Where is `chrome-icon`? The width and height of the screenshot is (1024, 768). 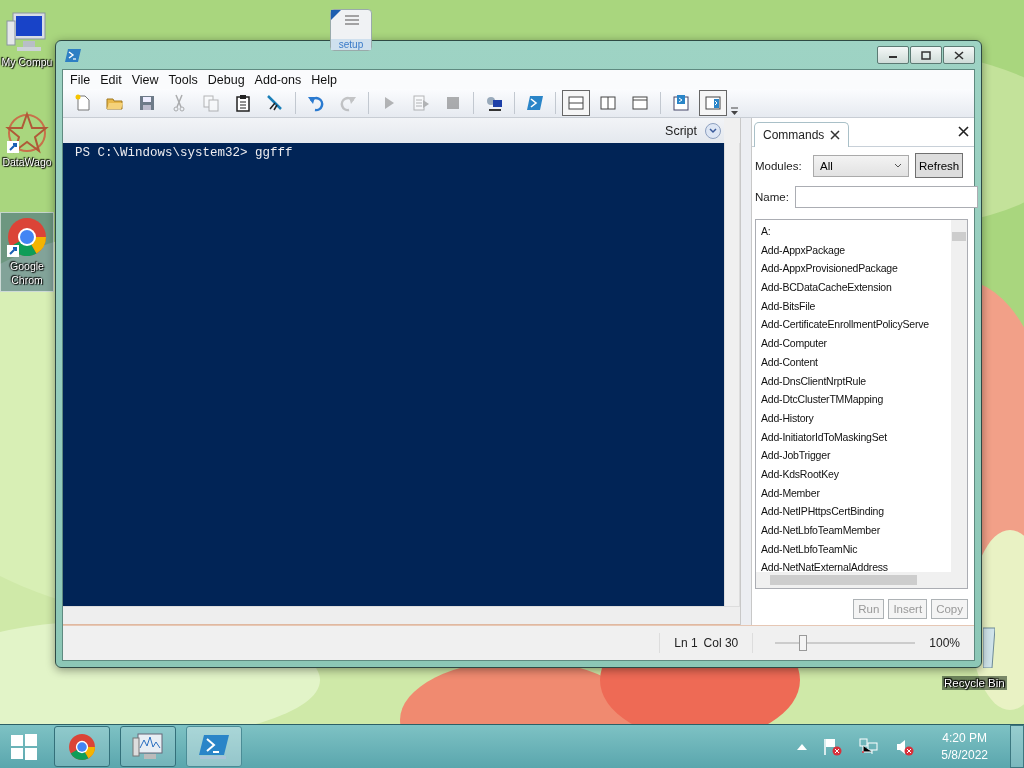 chrome-icon is located at coordinates (82, 746).